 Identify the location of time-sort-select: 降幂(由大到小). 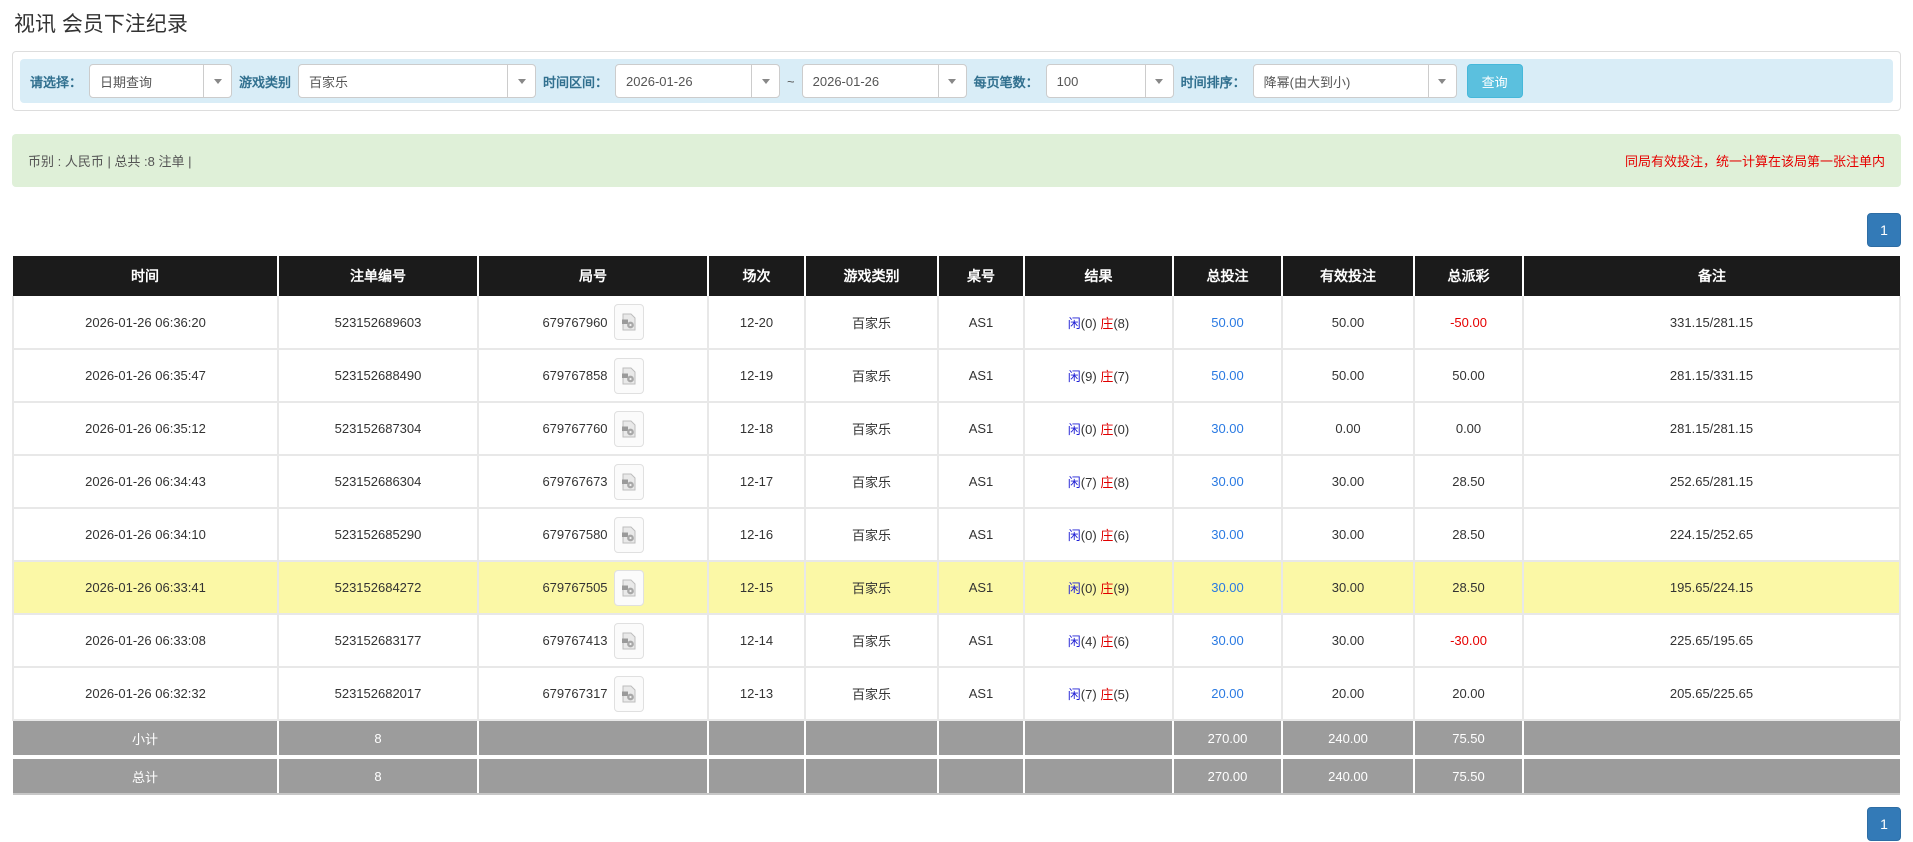
(1354, 81).